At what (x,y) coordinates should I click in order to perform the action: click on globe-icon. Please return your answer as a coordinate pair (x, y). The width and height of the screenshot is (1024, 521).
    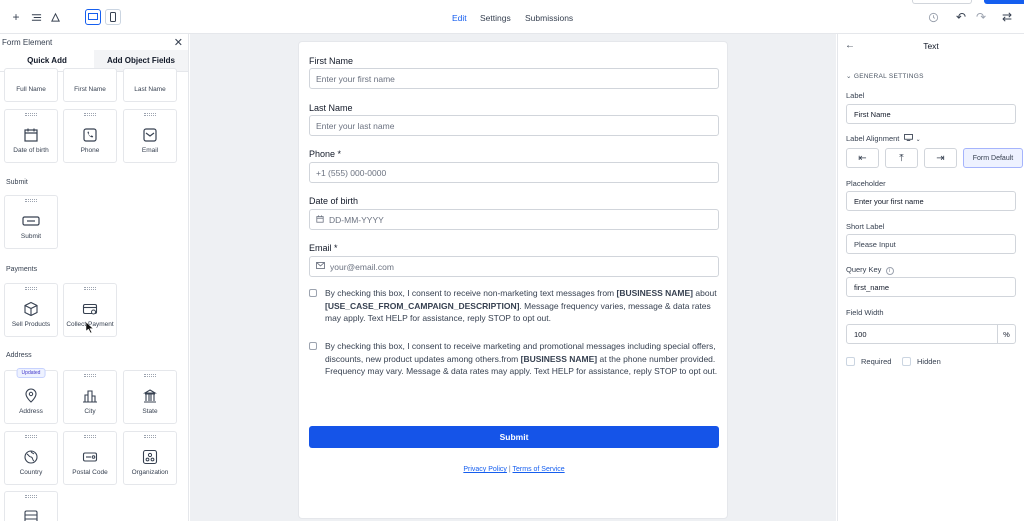
    Looking at the image, I should click on (31, 457).